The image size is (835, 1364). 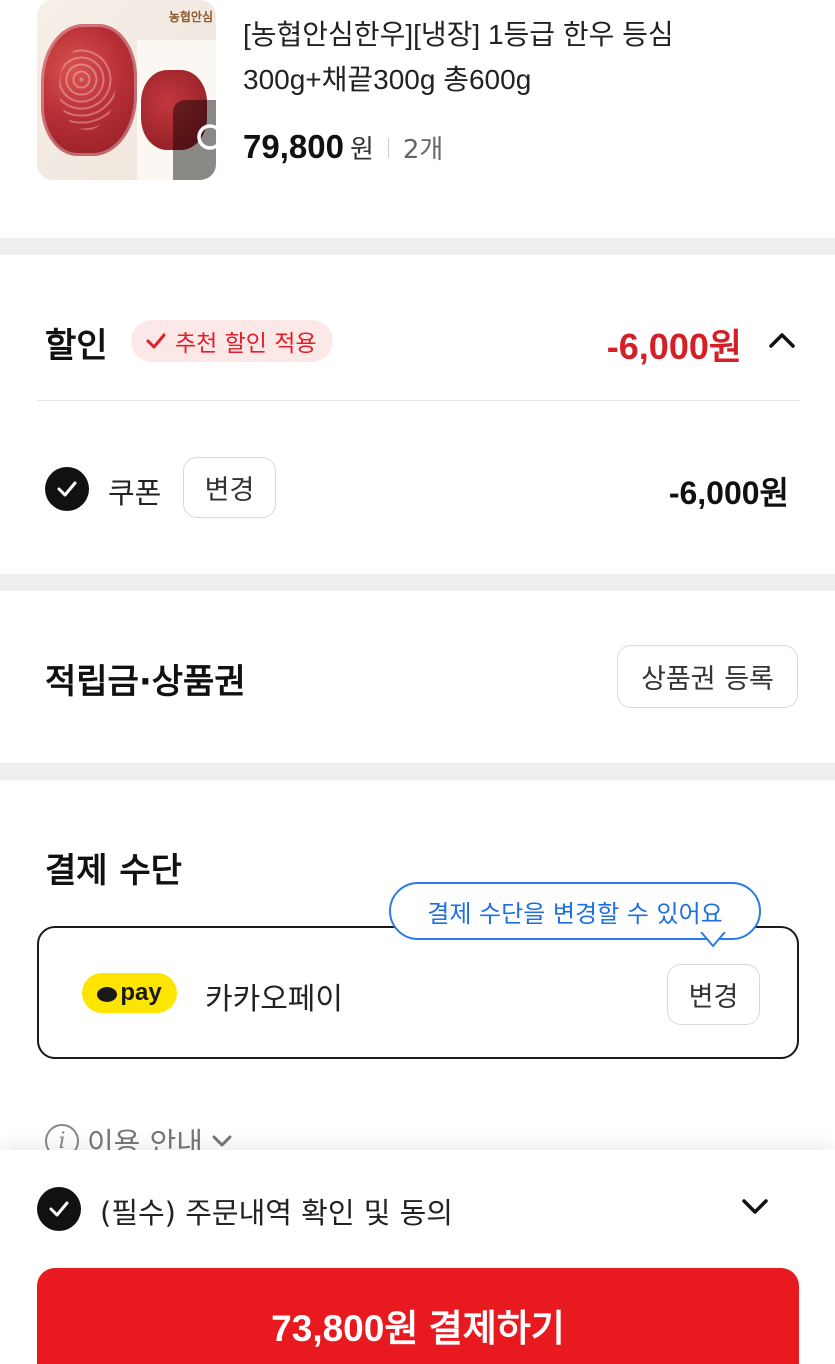 I want to click on price-divider, so click(x=388, y=148).